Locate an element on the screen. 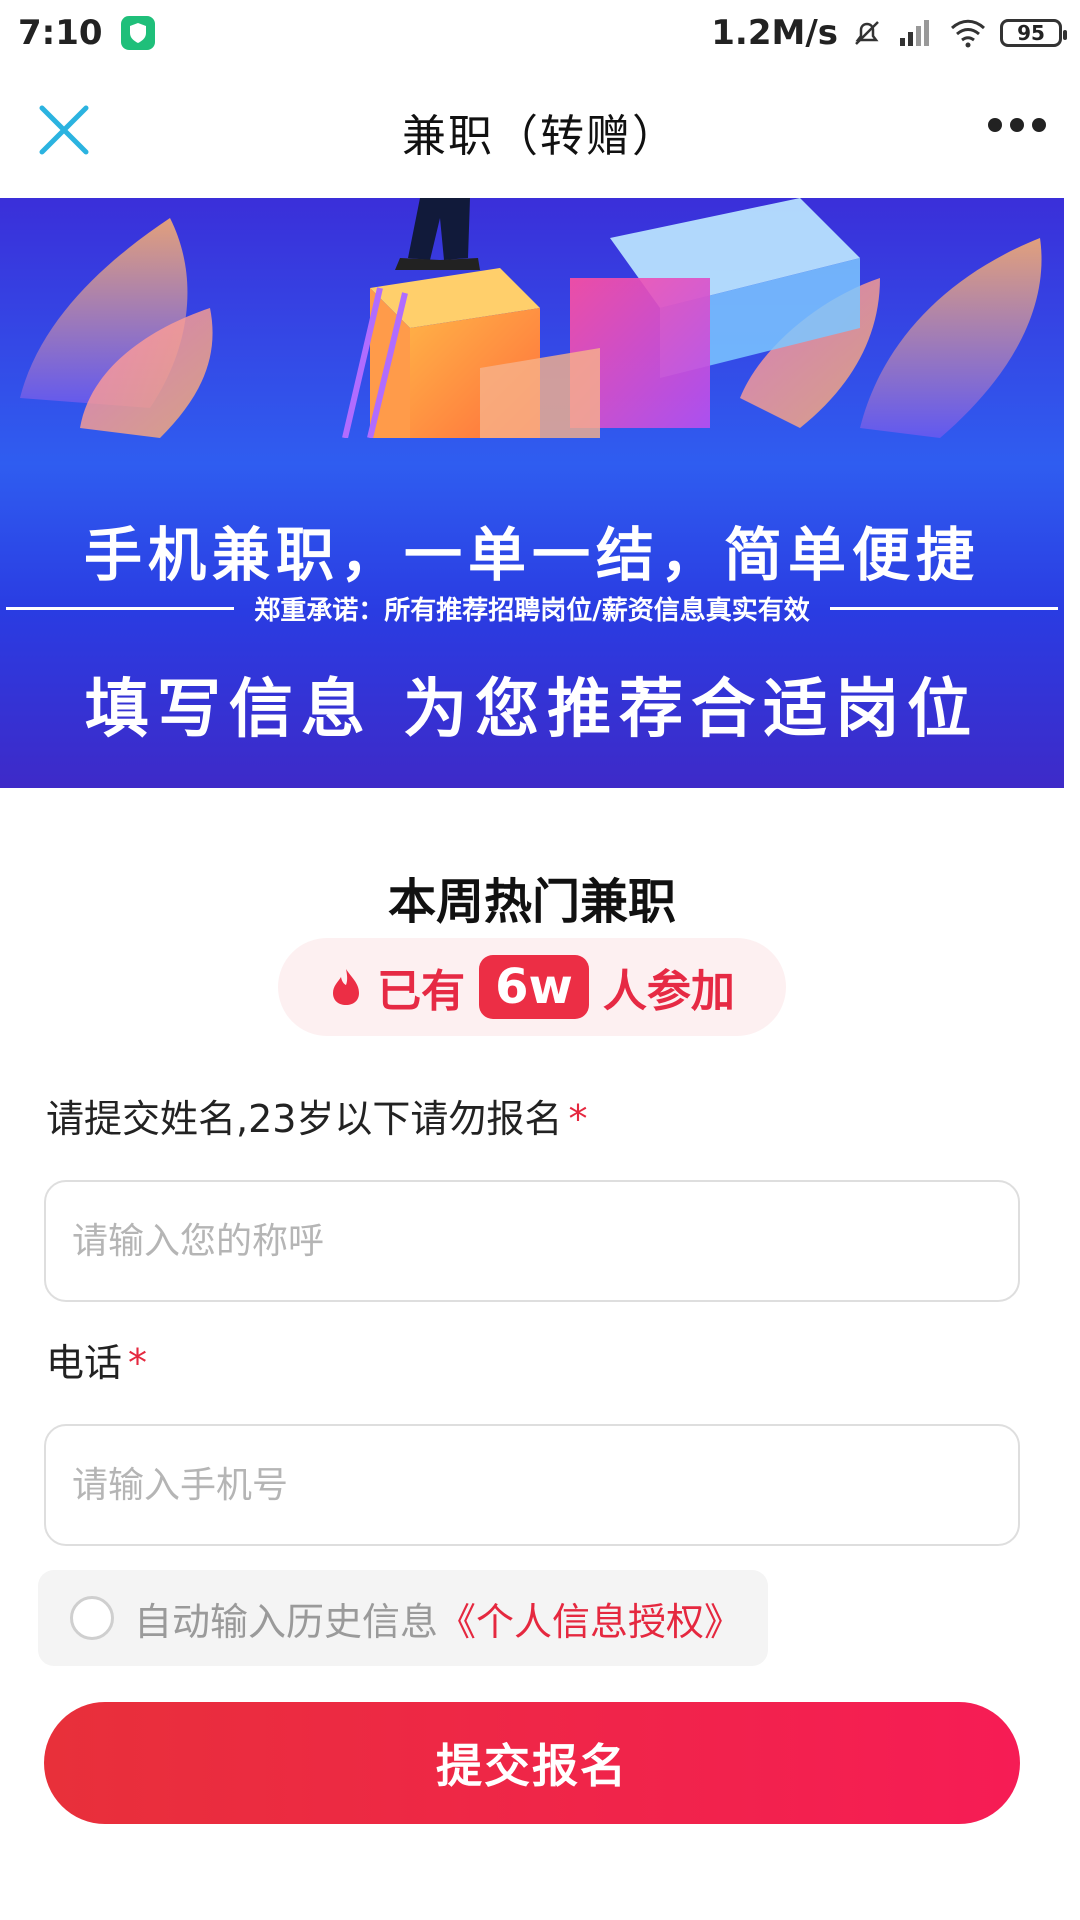  phone-label-text: 电话 is located at coordinates (84, 1363).